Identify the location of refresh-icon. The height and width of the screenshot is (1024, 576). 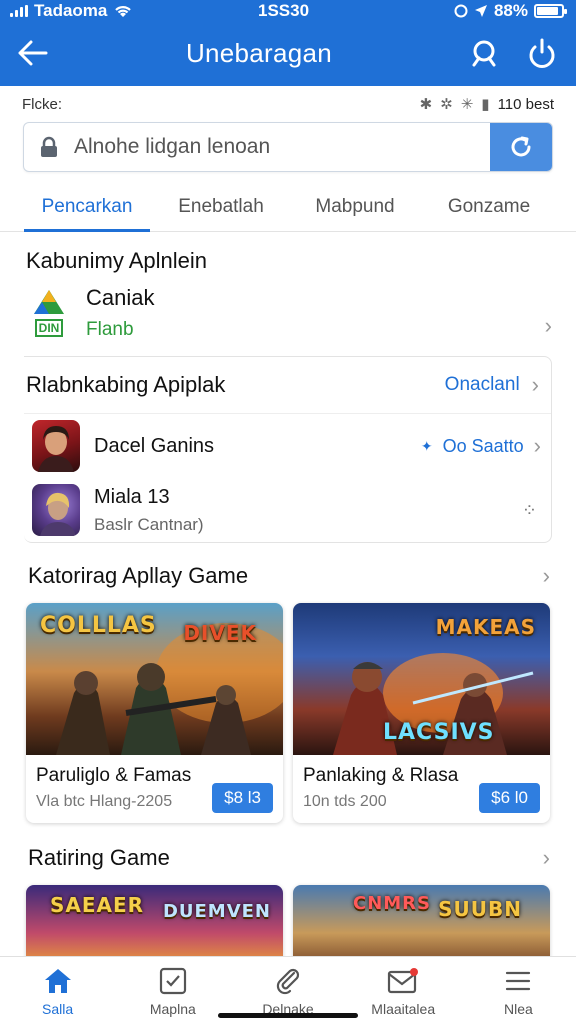
(521, 146).